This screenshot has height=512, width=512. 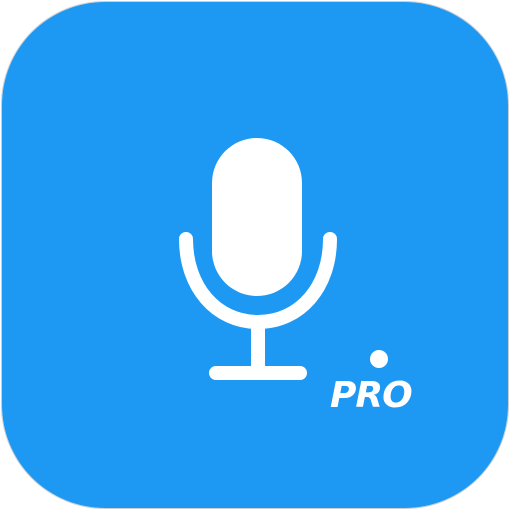 What do you see at coordinates (371, 395) in the screenshot?
I see `pro-badge-label: PRO` at bounding box center [371, 395].